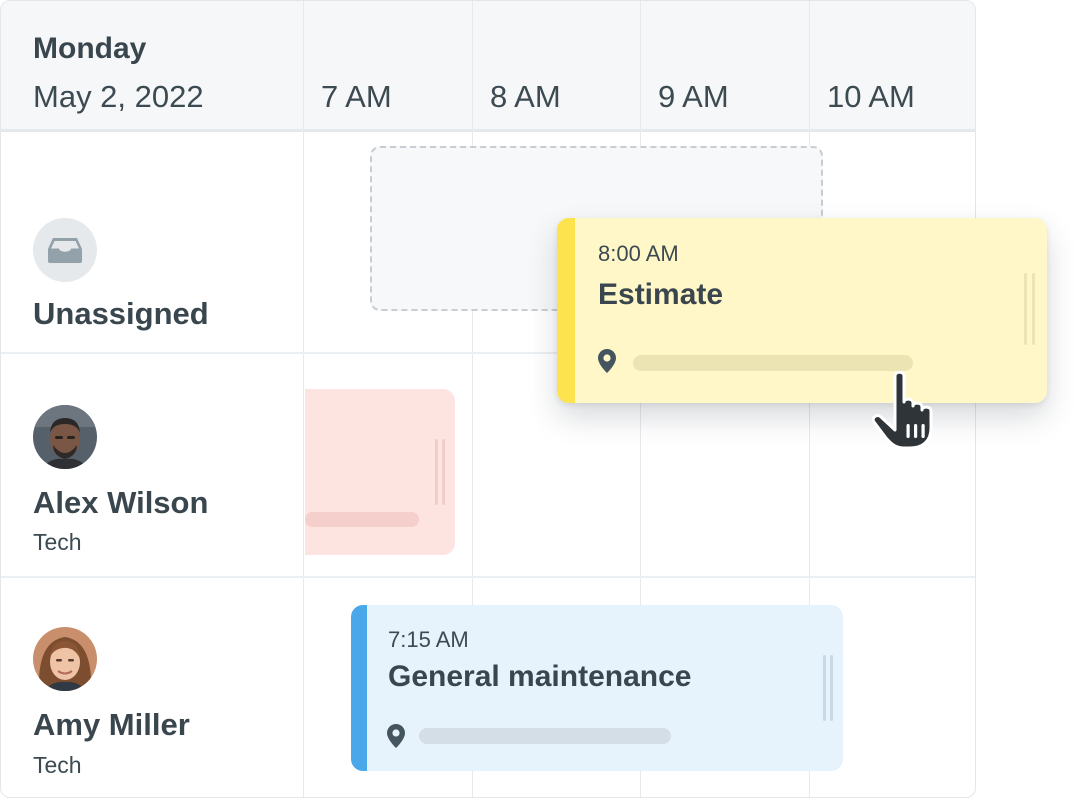 The height and width of the screenshot is (800, 1088). I want to click on time-slot-10am: 10 AM, so click(871, 96).